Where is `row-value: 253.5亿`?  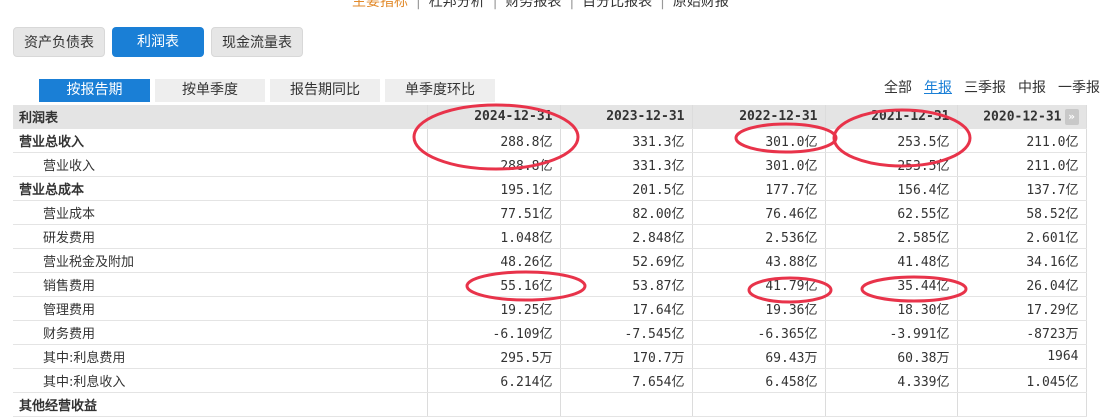
row-value: 253.5亿 is located at coordinates (891, 140).